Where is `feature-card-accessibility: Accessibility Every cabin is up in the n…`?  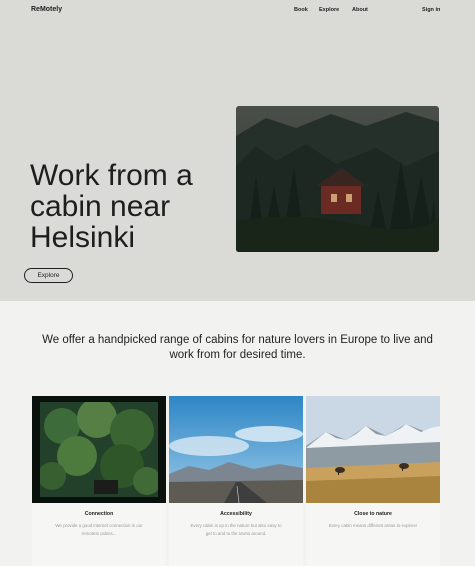
feature-card-accessibility: Accessibility Every cabin is up in the n… is located at coordinates (236, 481).